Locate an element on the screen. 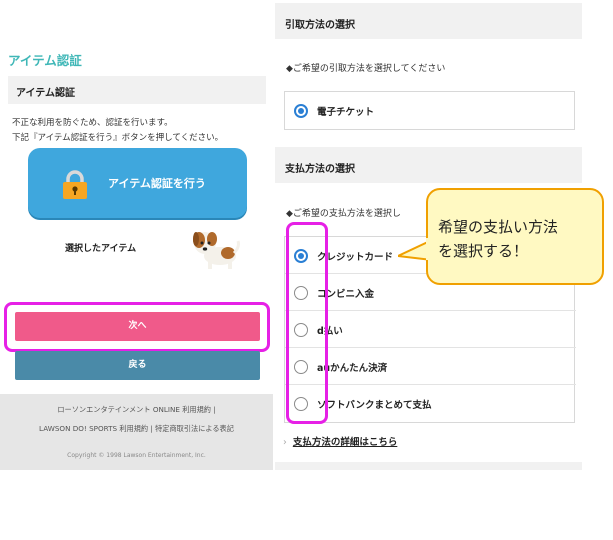 This screenshot has height=540, width=613. instruction-callout-text: 希望の支払い方法 を選択する！ is located at coordinates (498, 239).